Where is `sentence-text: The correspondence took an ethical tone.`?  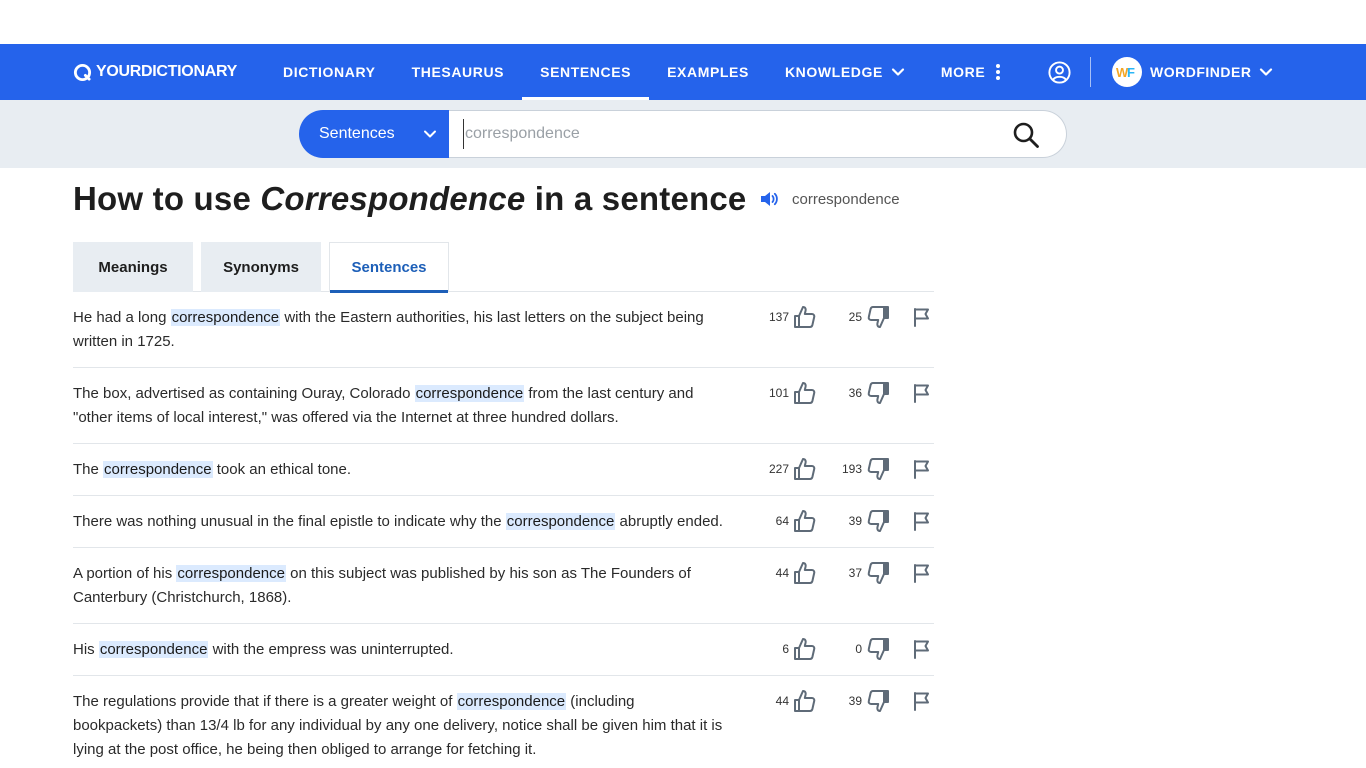
sentence-text: The correspondence took an ethical tone. is located at coordinates (398, 470).